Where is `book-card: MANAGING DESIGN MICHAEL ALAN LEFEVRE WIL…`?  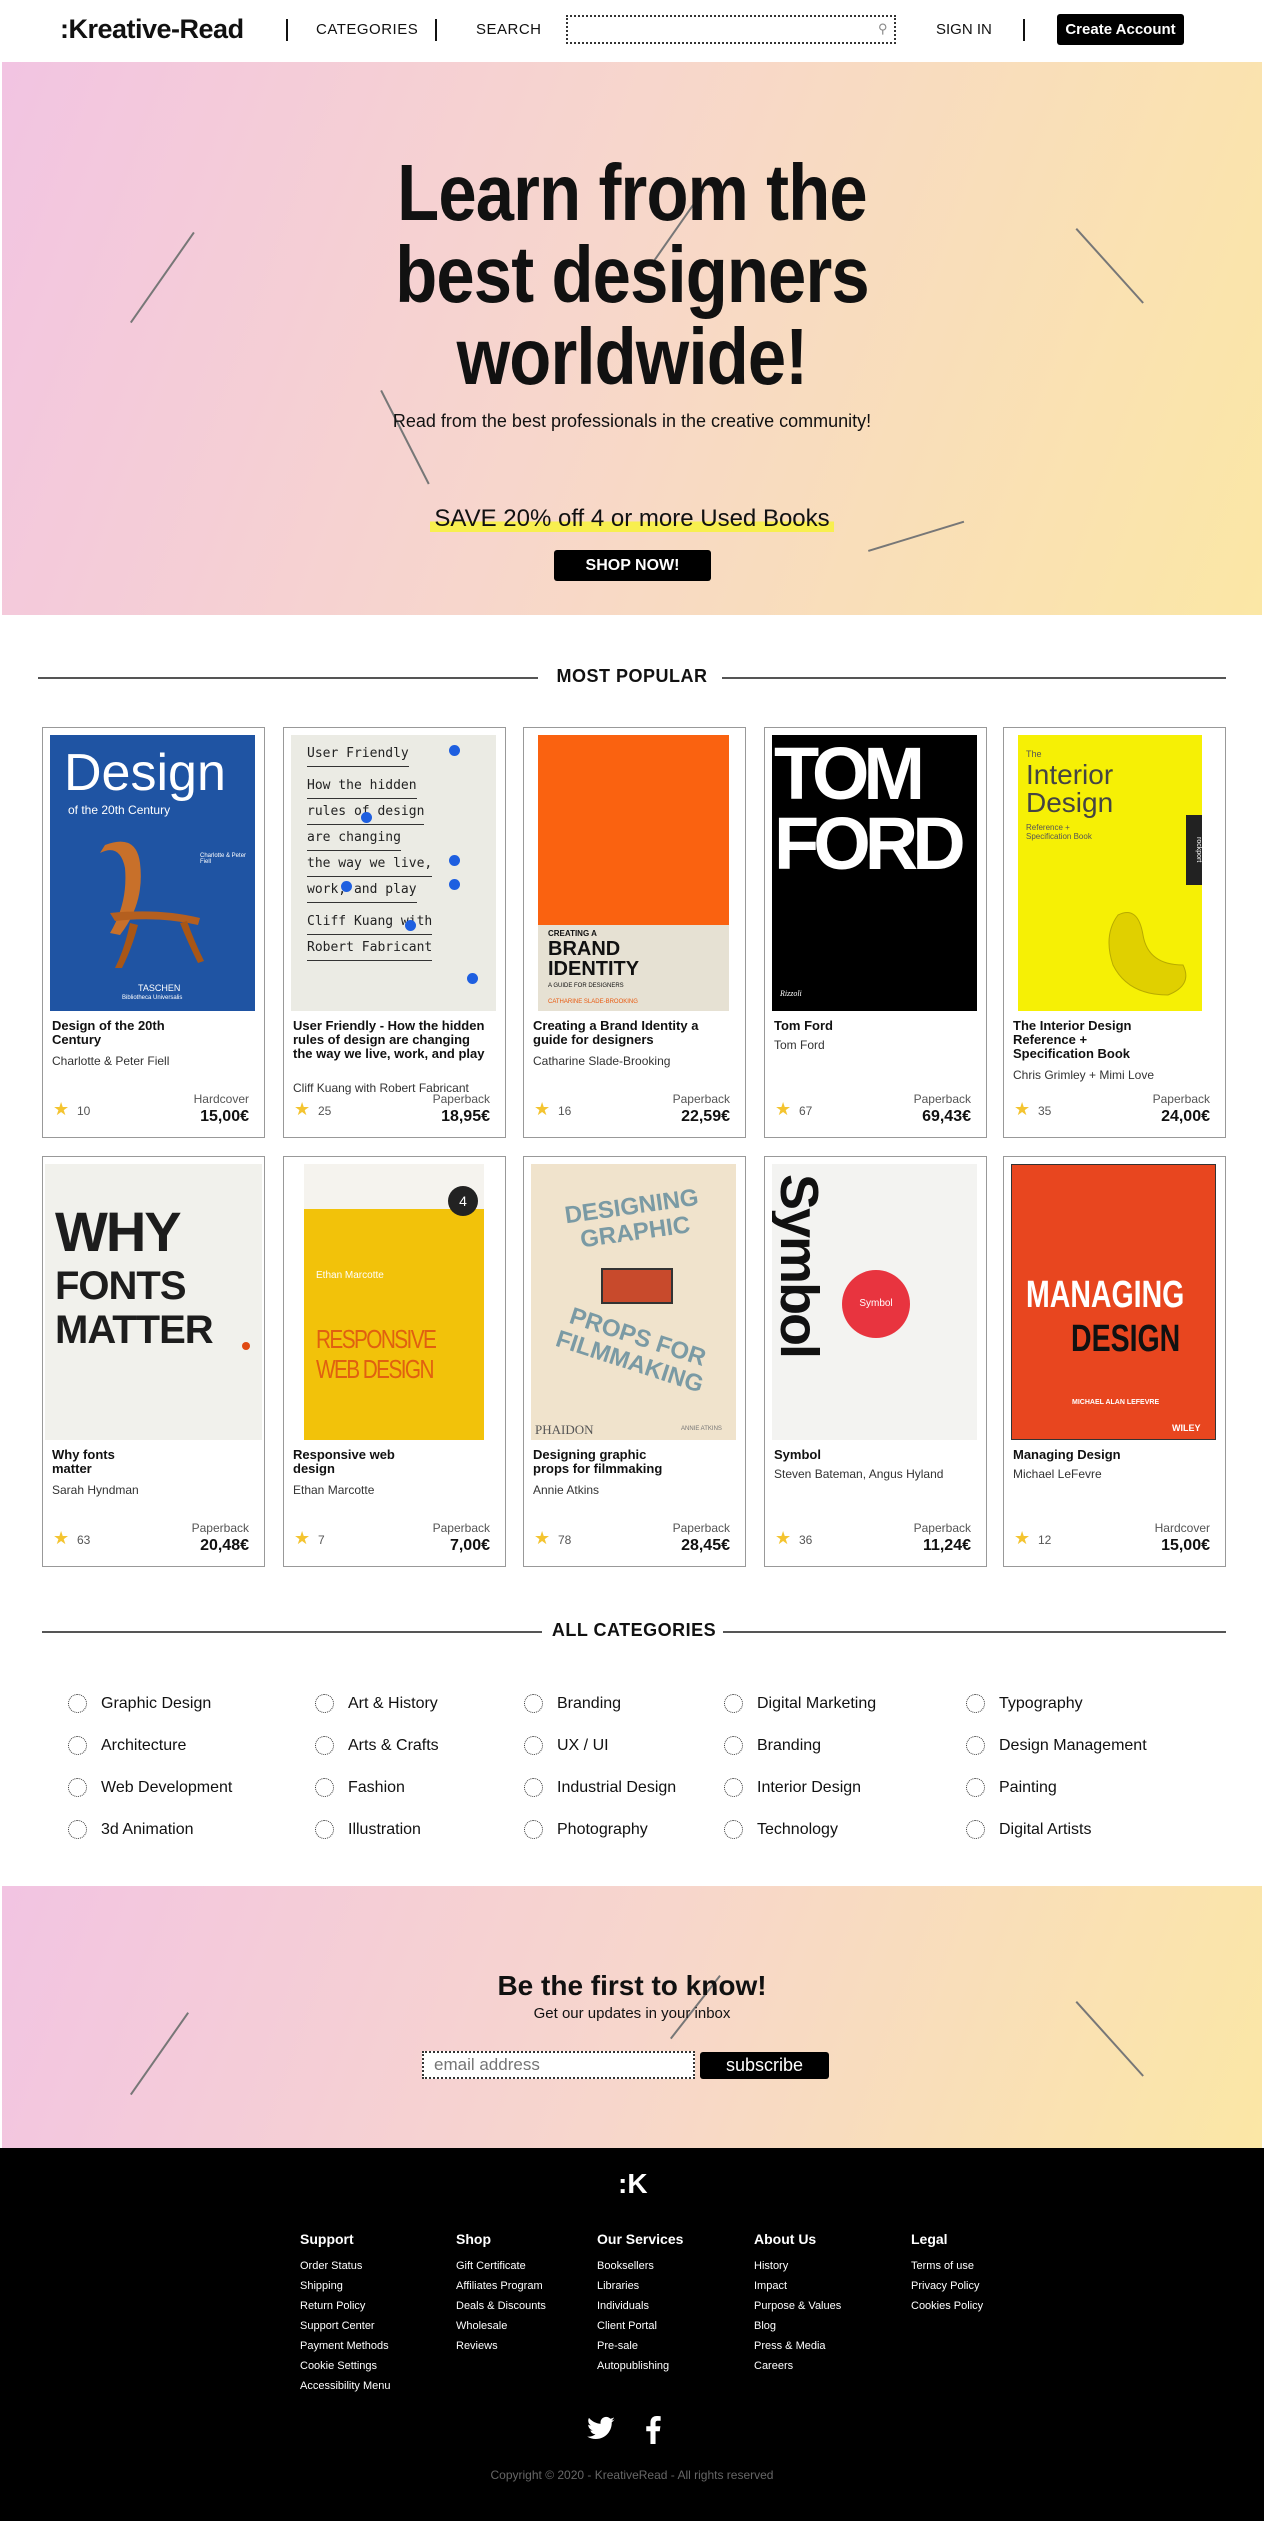 book-card: MANAGING DESIGN MICHAEL ALAN LEFEVRE WIL… is located at coordinates (1114, 1361).